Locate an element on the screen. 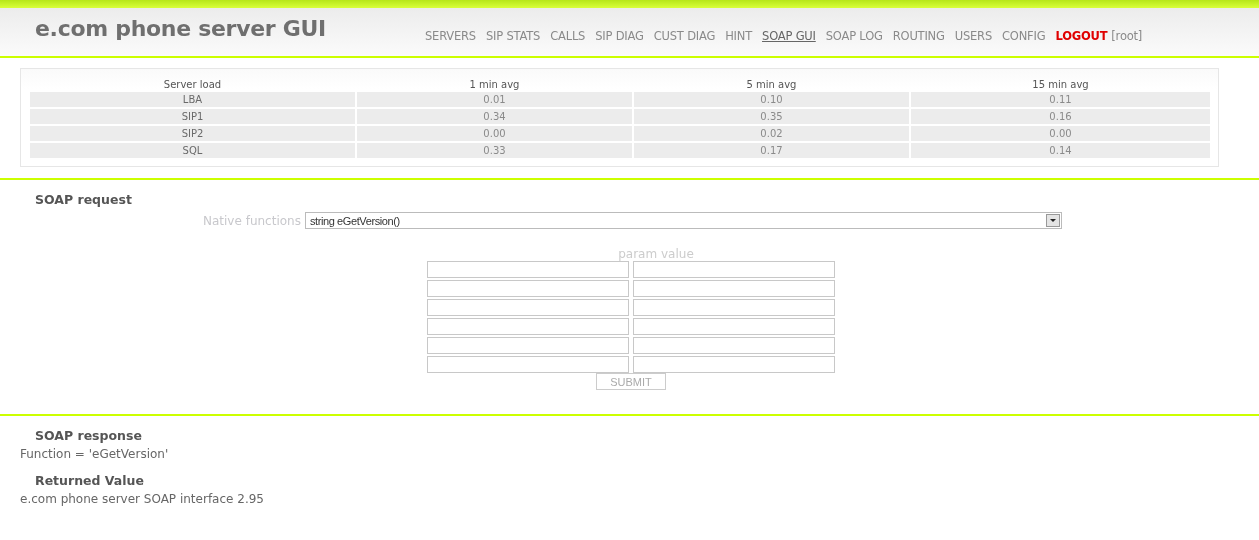  column-header: 1 min avg is located at coordinates (494, 84).